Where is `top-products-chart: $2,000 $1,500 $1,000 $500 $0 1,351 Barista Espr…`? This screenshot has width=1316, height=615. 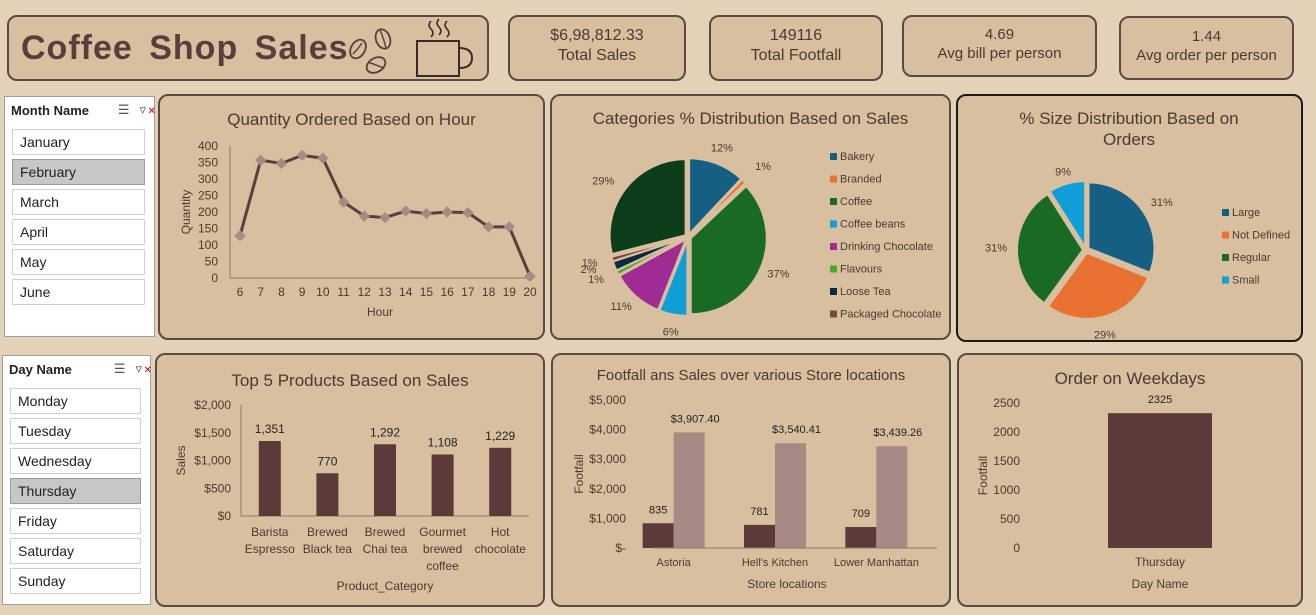 top-products-chart: $2,000 $1,500 $1,000 $500 $0 1,351 Barista Espr… is located at coordinates (351, 495).